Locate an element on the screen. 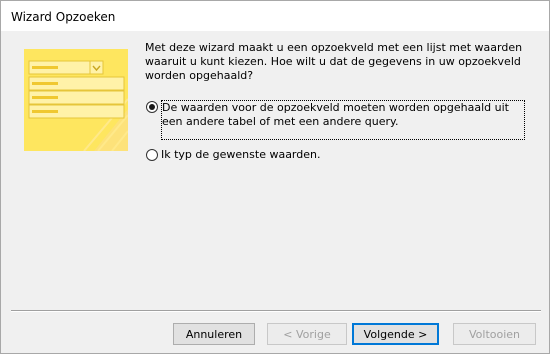  radio-type-values is located at coordinates (152, 155).